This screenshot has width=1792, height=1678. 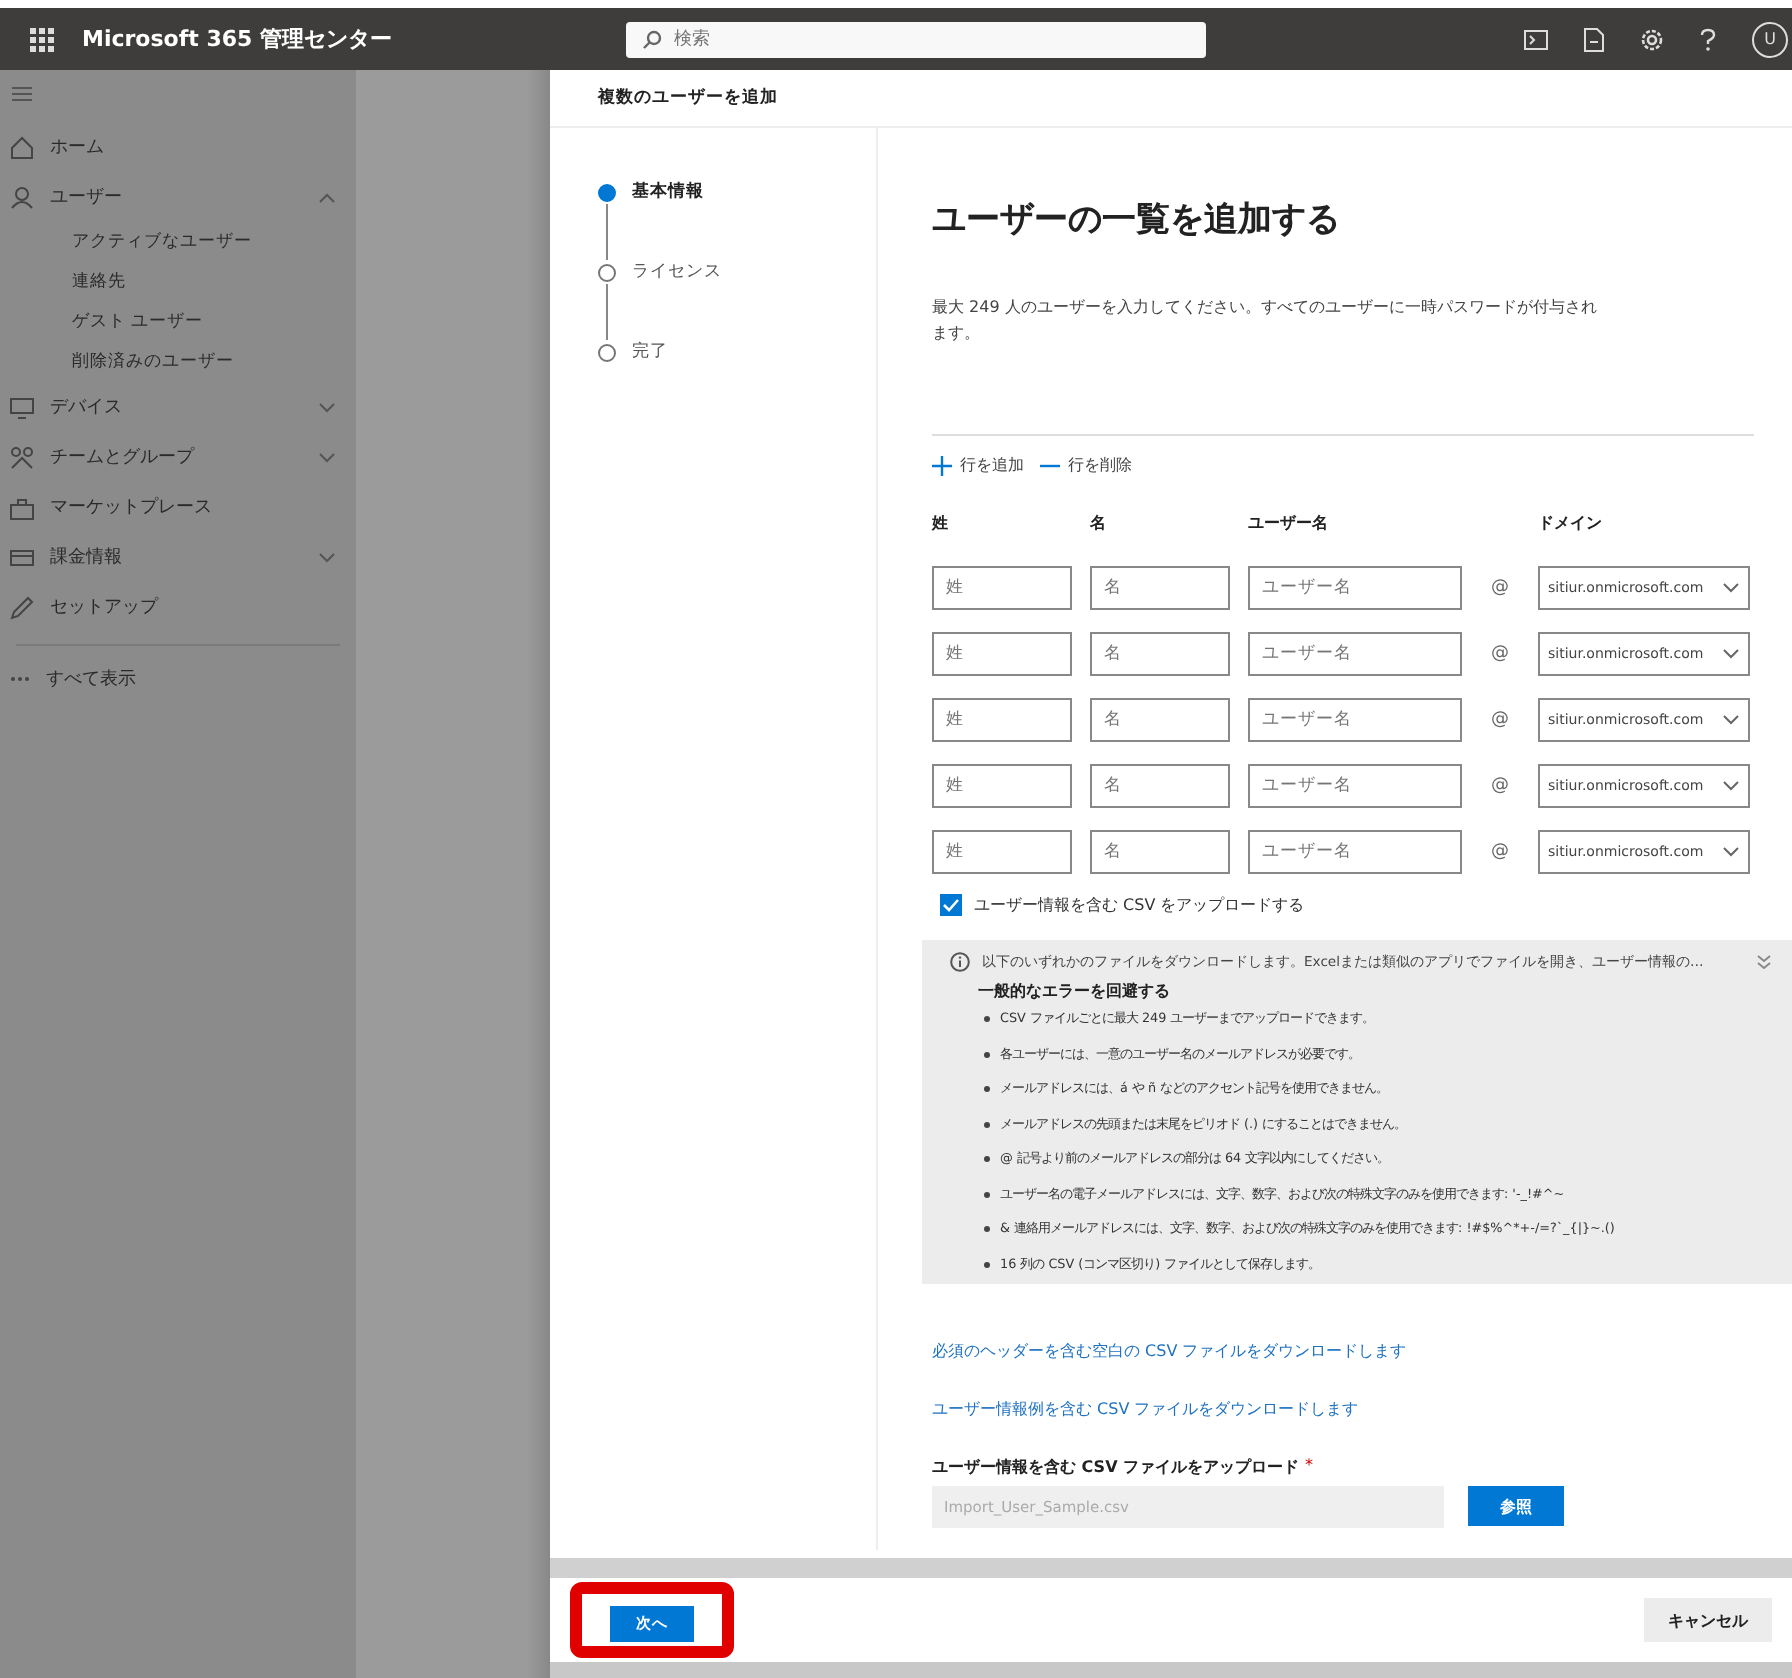 I want to click on nav-subitem: 削除済みのユーザー, so click(x=178, y=362).